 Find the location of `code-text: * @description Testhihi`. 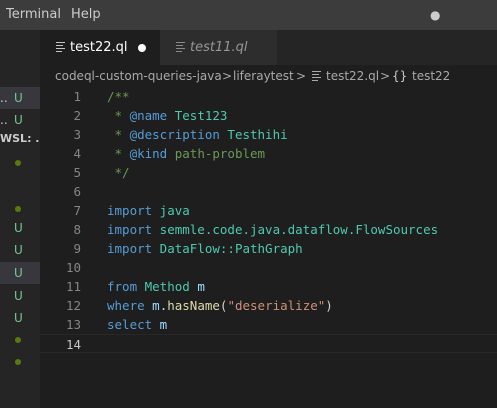

code-text: * @description Testhihi is located at coordinates (197, 134).